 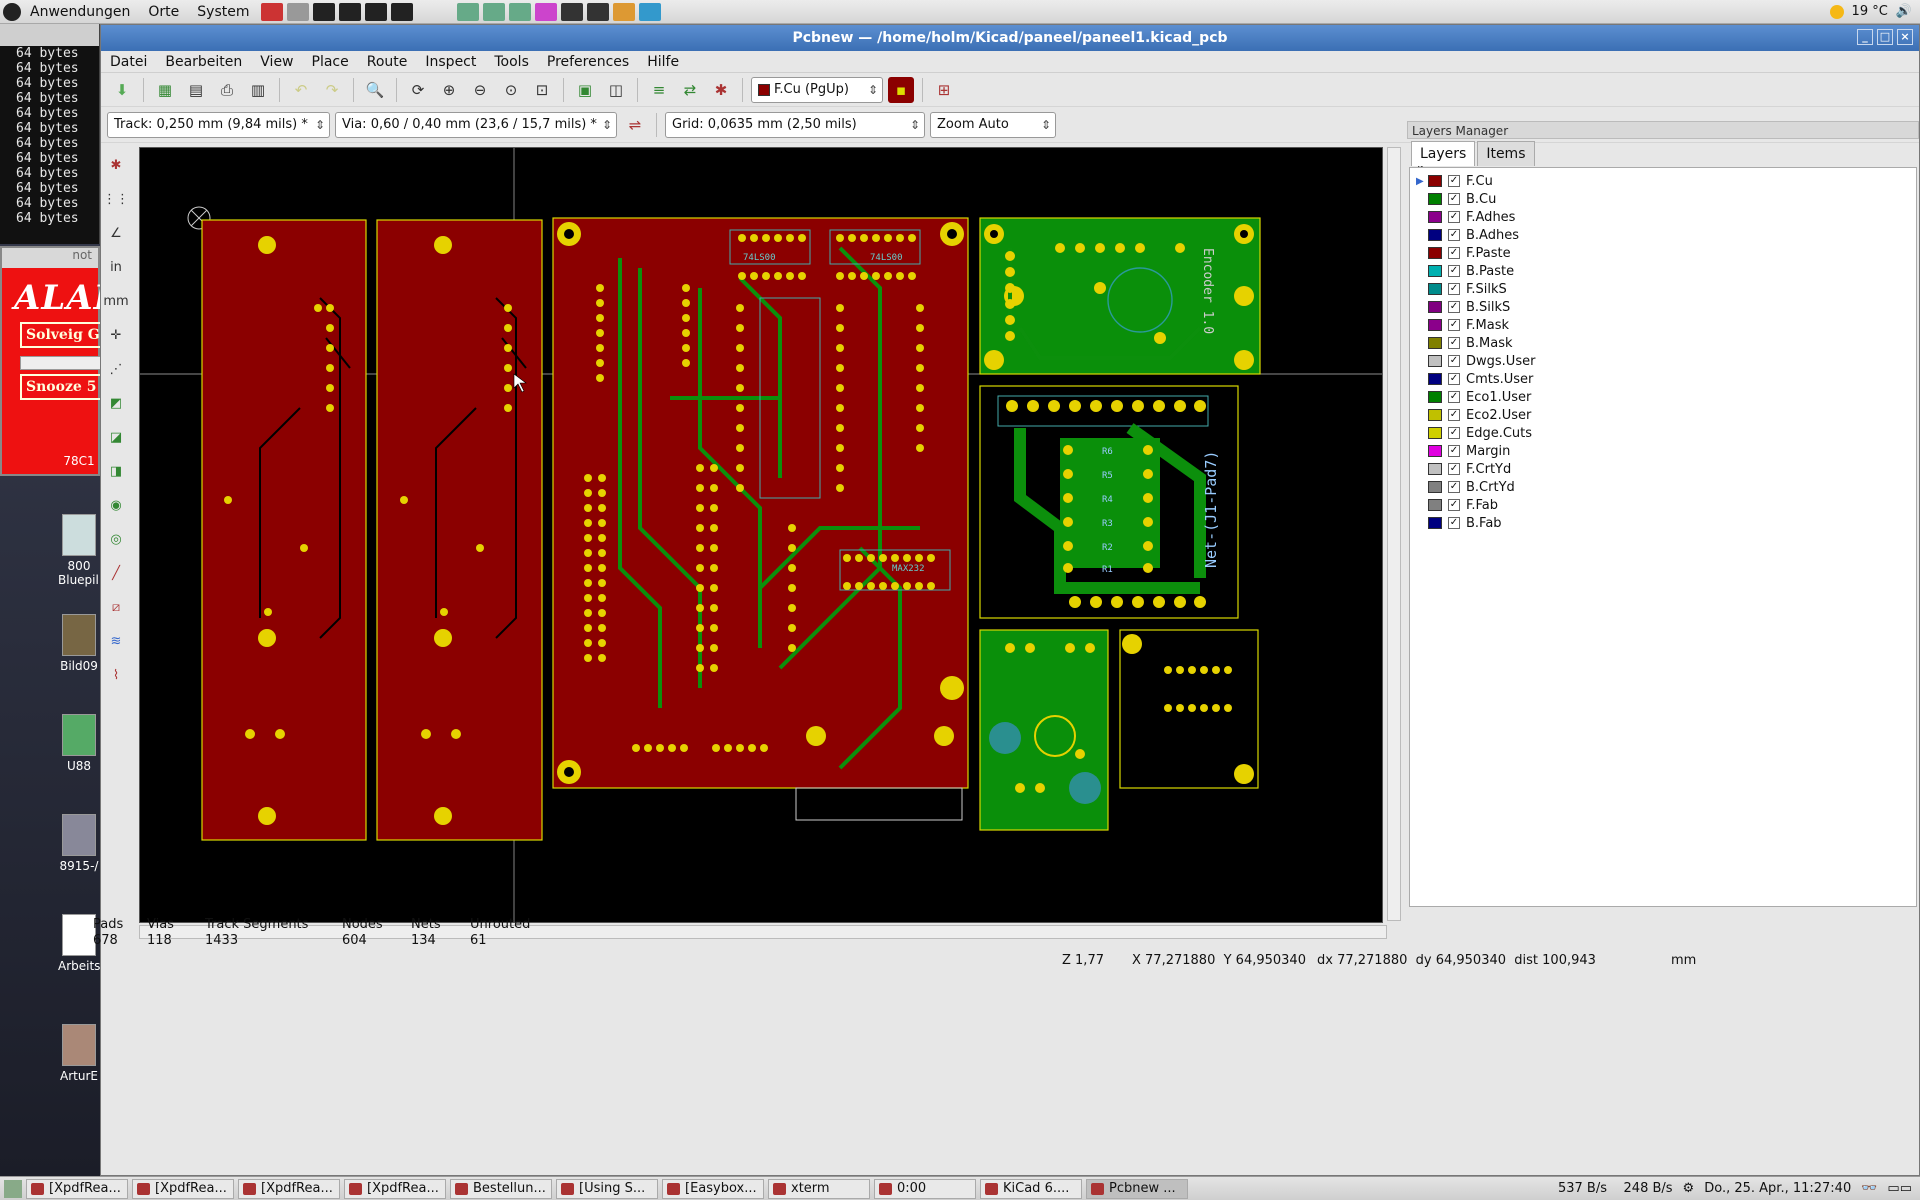 What do you see at coordinates (663, 62) in the screenshot?
I see `menu-hilfe: Hilfe` at bounding box center [663, 62].